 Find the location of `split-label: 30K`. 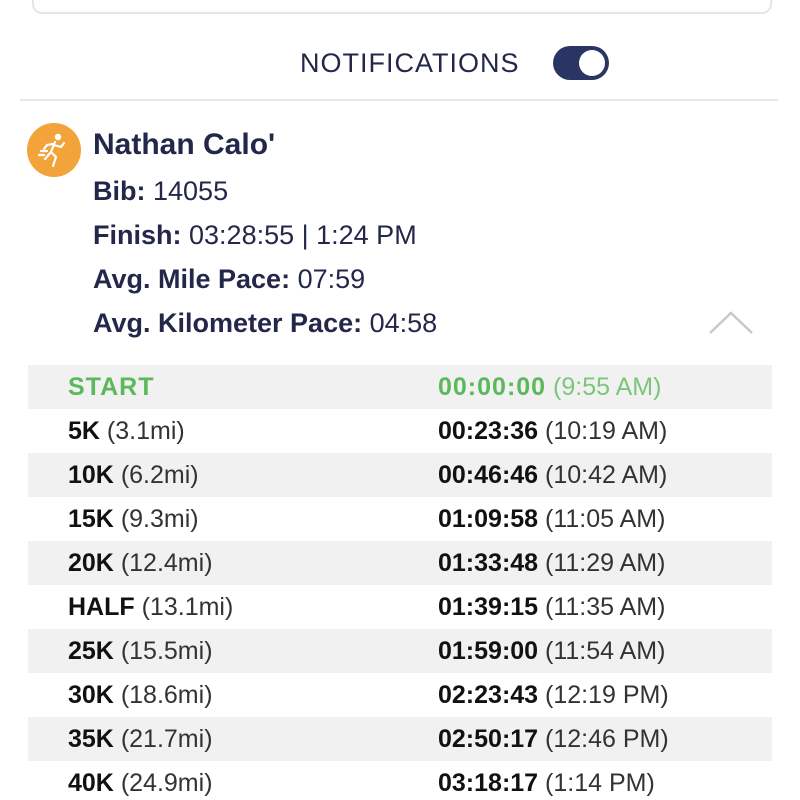

split-label: 30K is located at coordinates (91, 695).